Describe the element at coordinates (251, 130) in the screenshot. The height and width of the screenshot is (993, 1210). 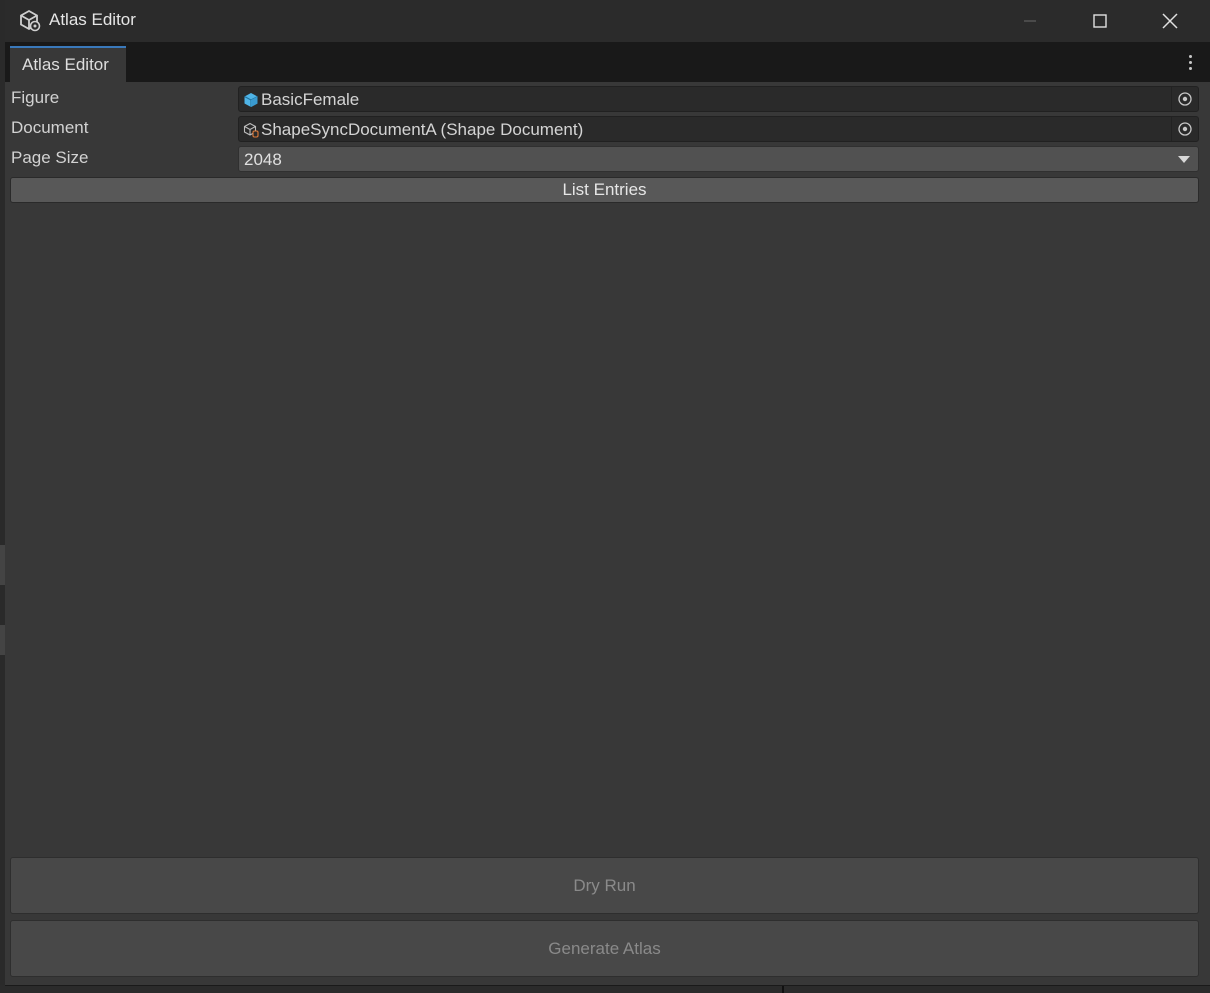
I see `scriptable-object-icon` at that location.